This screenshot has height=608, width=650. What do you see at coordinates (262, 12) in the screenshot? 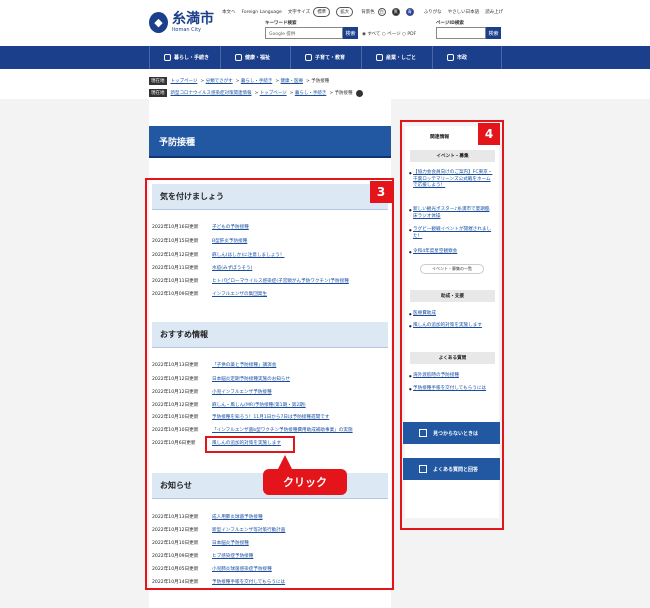
I see `foreign-language-link: Foreign Language` at bounding box center [262, 12].